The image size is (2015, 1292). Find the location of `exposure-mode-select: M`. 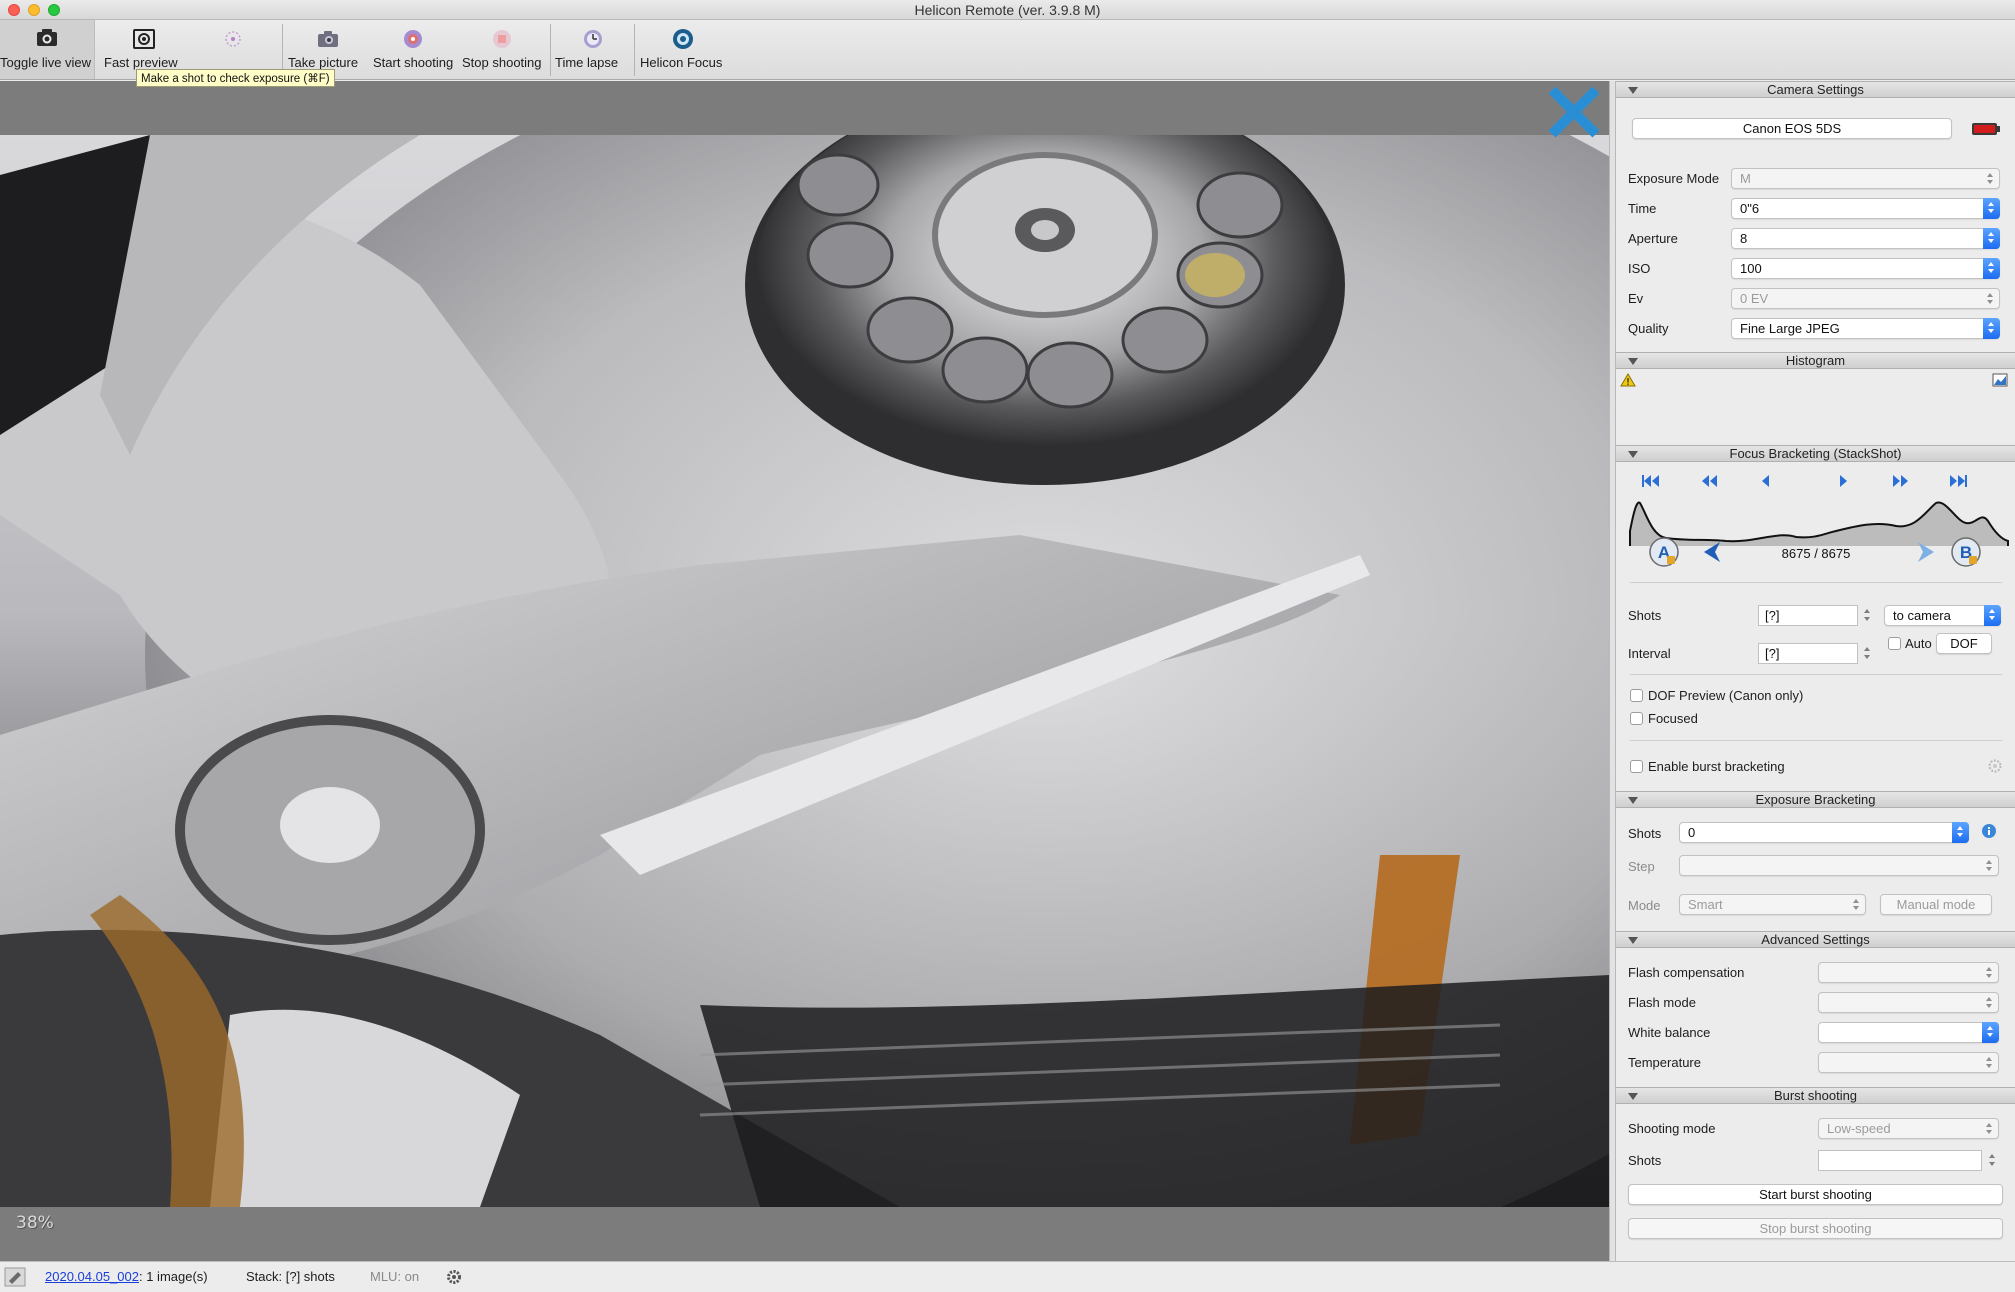

exposure-mode-select: M is located at coordinates (1865, 178).